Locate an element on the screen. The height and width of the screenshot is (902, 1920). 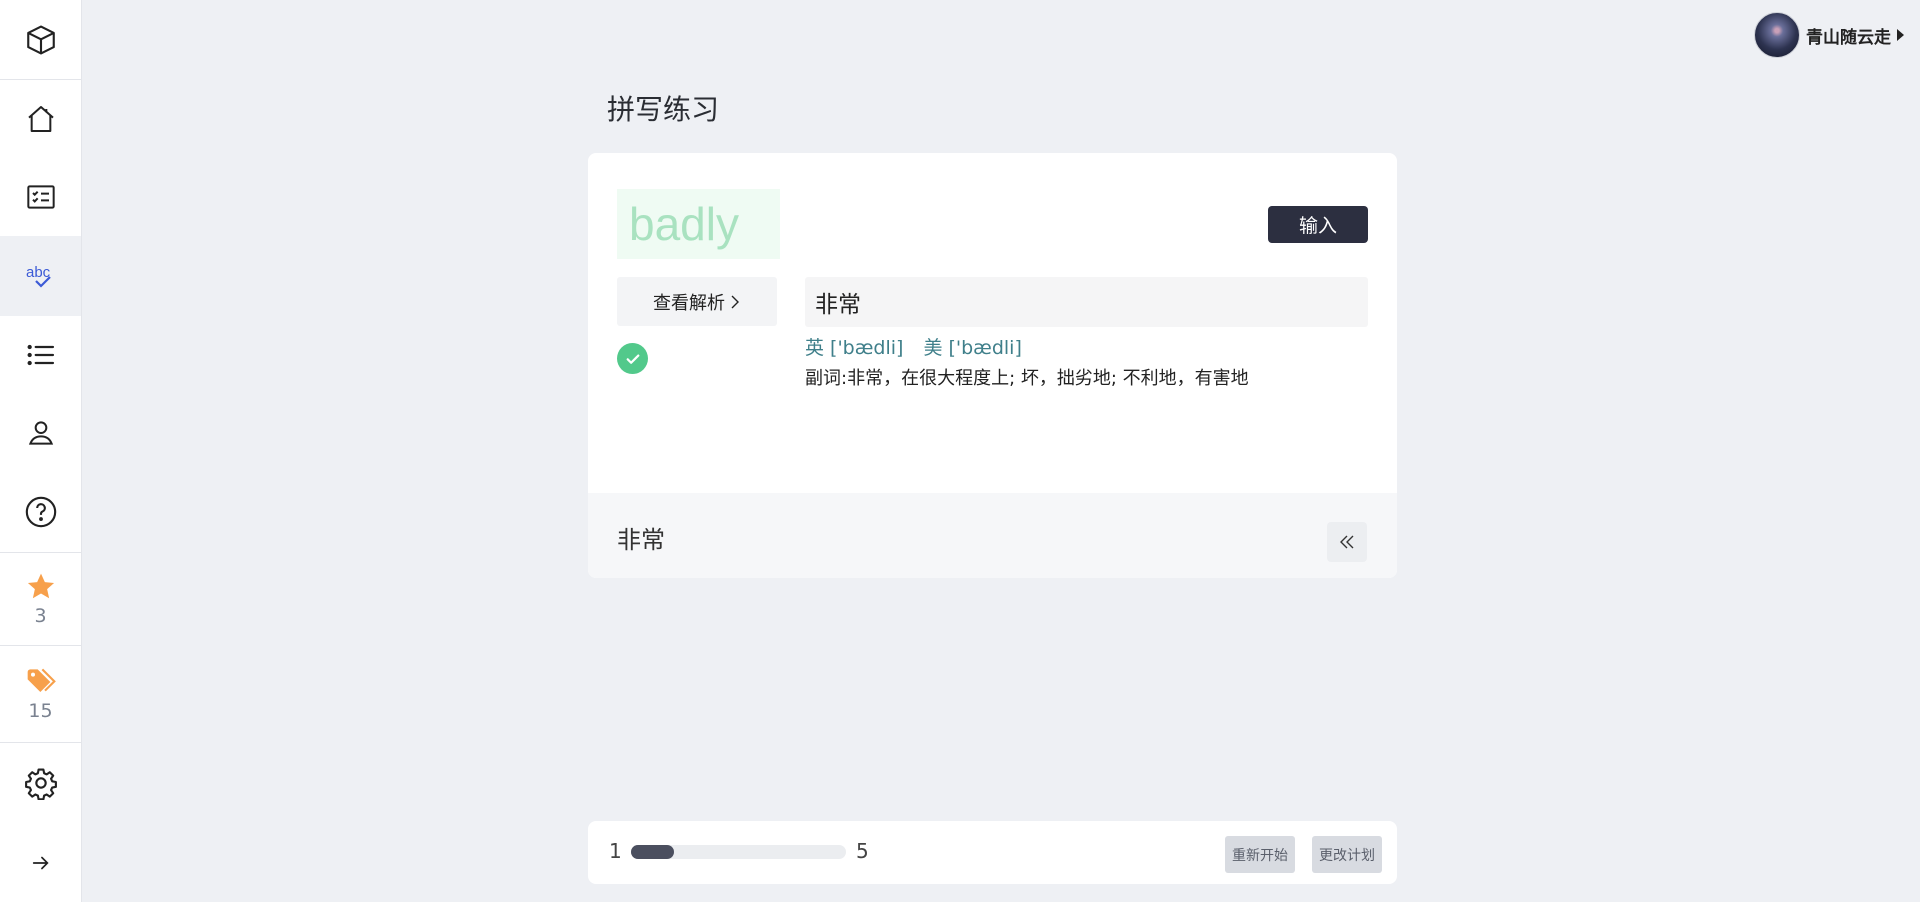
cube-icon is located at coordinates (40, 39).